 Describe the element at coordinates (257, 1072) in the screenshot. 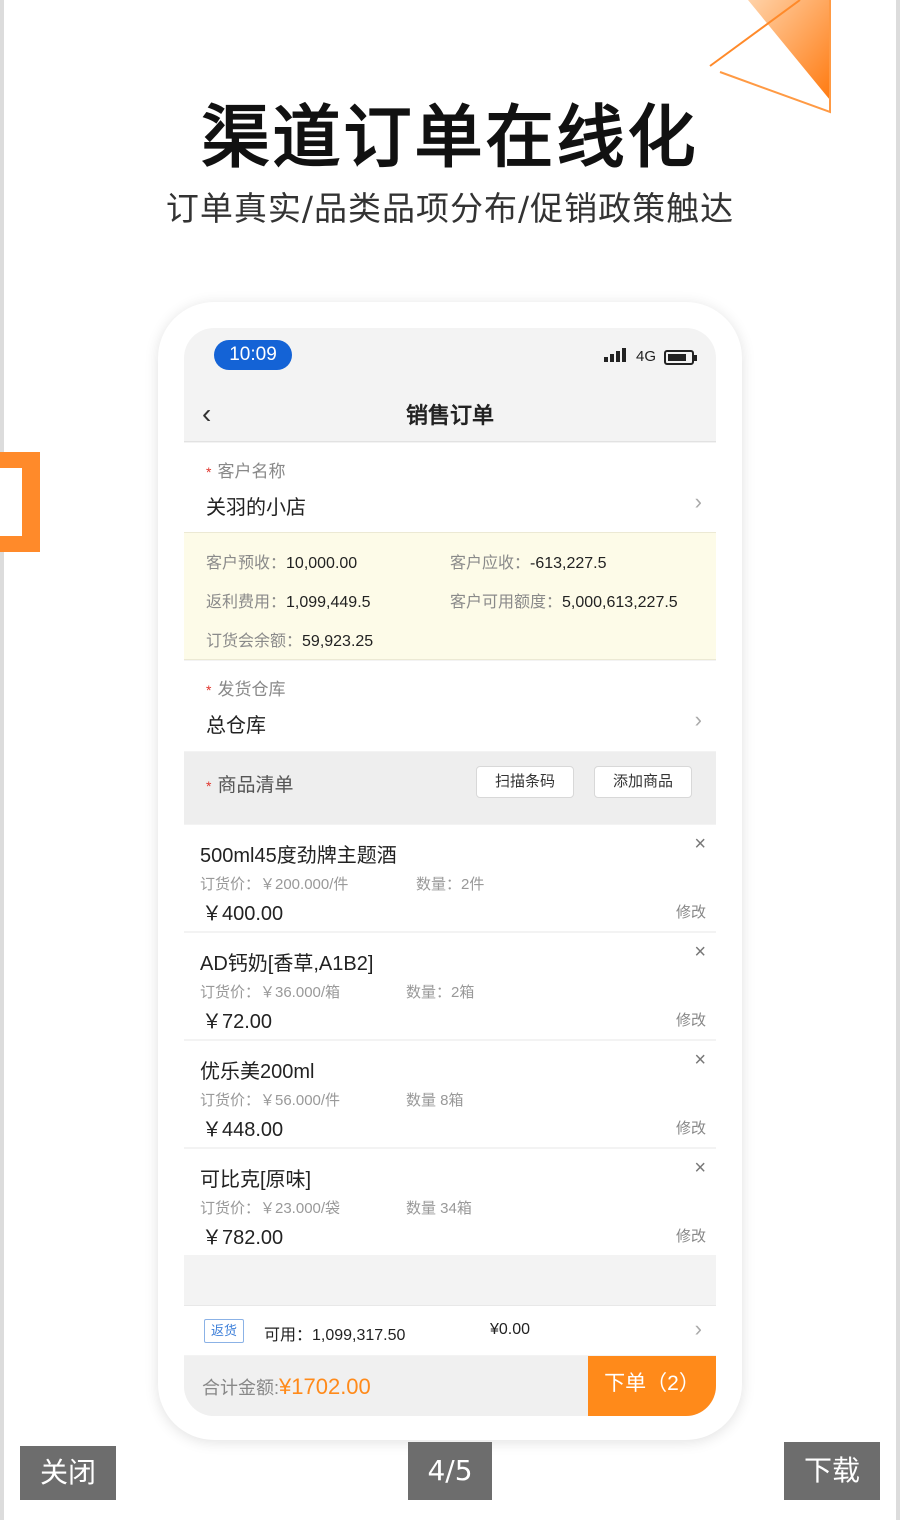

I see `item-name: 优乐美200ml` at that location.